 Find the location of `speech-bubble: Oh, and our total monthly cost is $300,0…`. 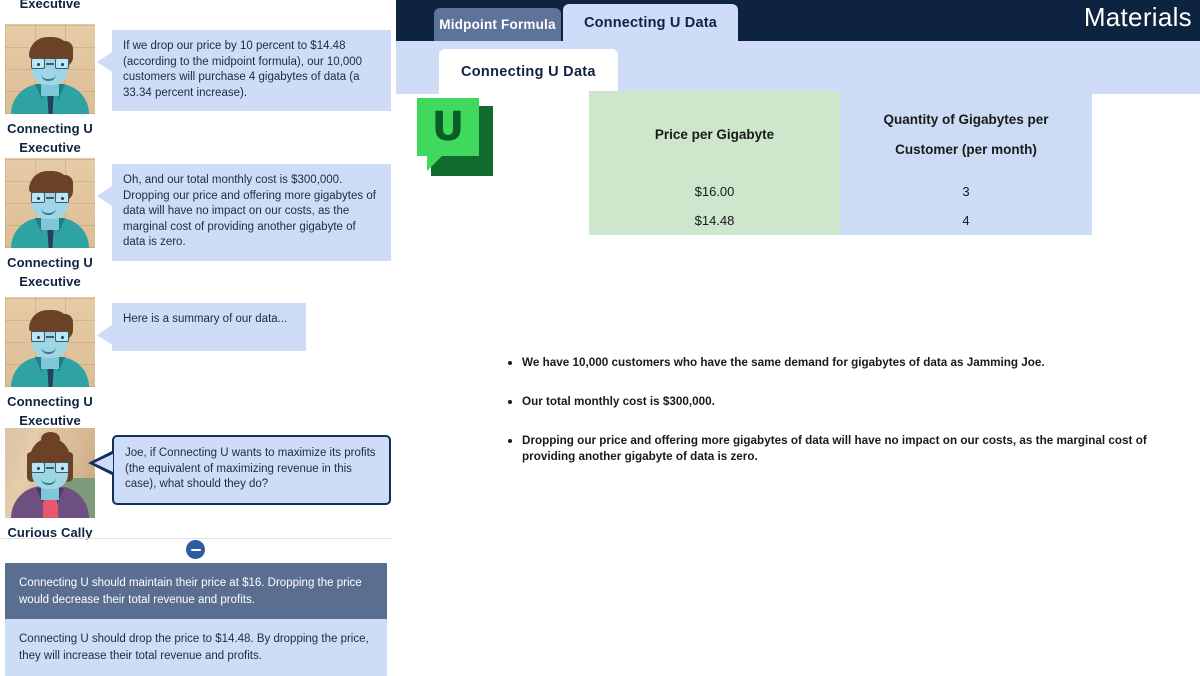

speech-bubble: Oh, and our total monthly cost is $300,0… is located at coordinates (244, 212).